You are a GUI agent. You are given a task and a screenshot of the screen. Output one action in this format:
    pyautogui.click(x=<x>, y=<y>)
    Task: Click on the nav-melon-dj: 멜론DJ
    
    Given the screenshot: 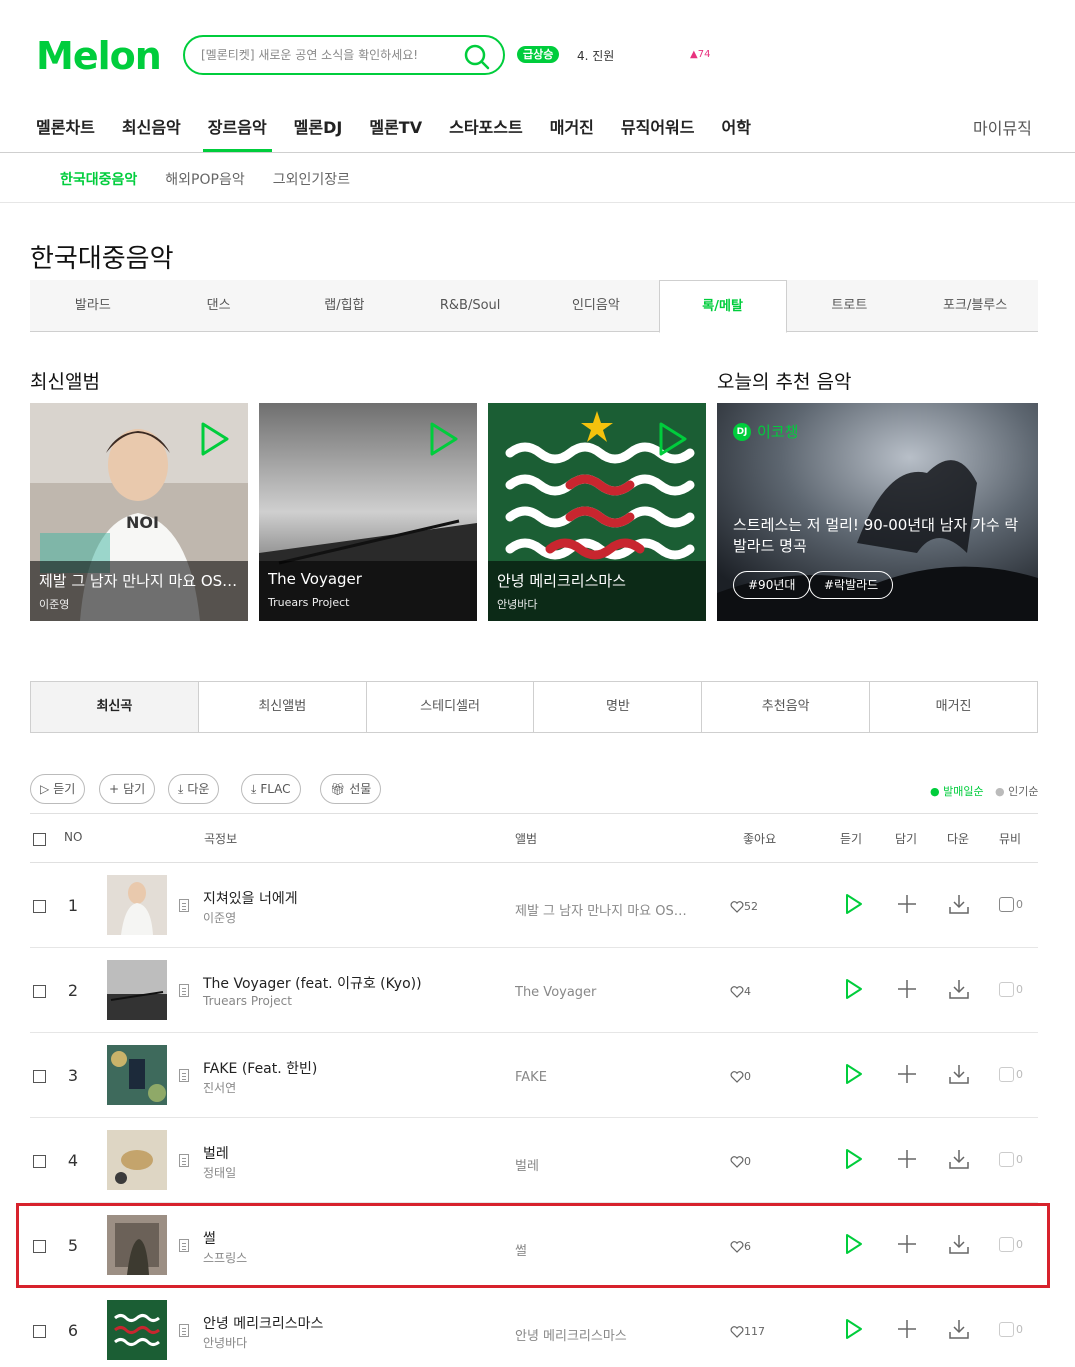 What is the action you would take?
    pyautogui.click(x=318, y=133)
    